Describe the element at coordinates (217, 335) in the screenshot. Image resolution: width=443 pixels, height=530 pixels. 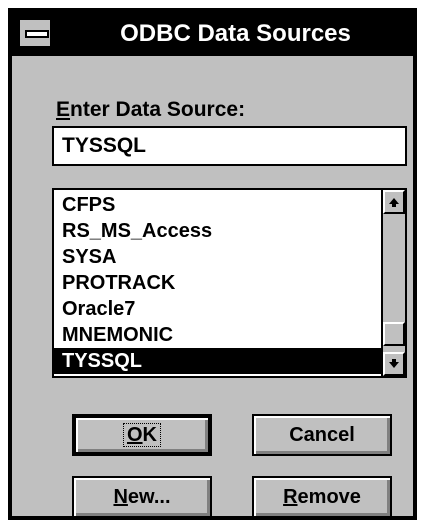
I see `list-item: MNEMONIC` at that location.